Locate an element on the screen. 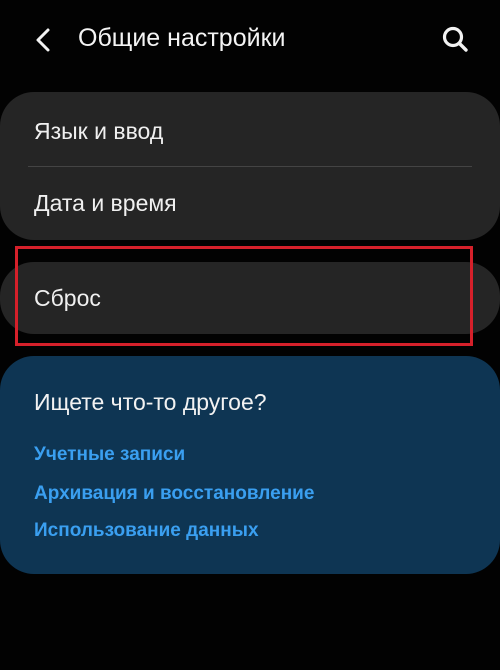  link-accounts: Учетные записи is located at coordinates (109, 455).